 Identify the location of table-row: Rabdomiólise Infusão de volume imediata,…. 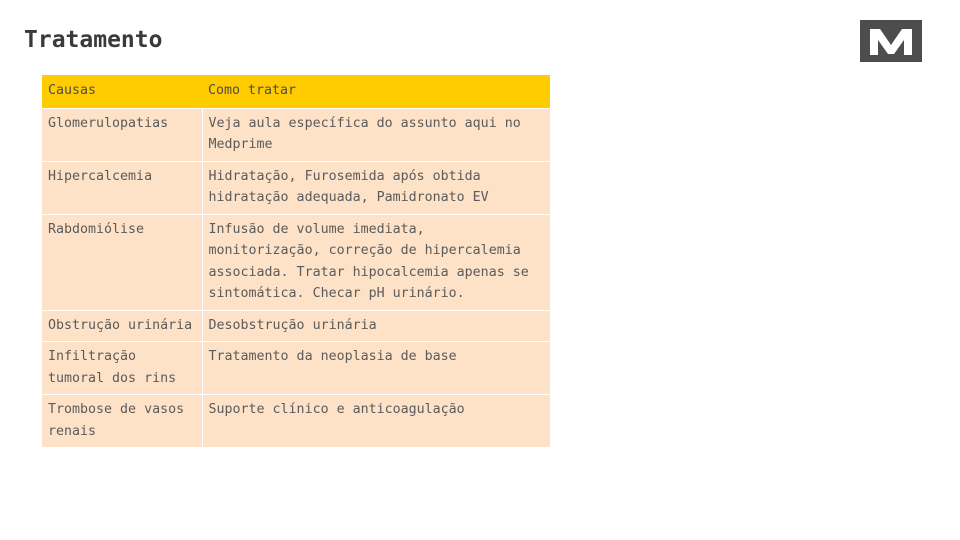
(296, 262).